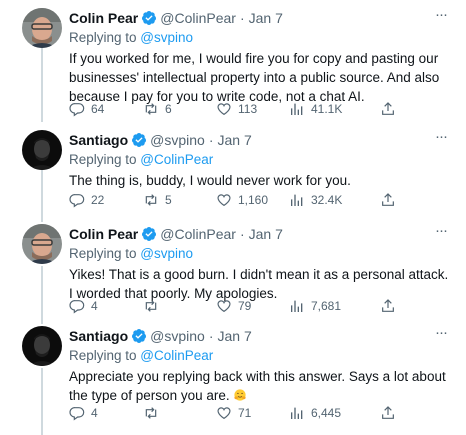 This screenshot has width=466, height=435. Describe the element at coordinates (98, 109) in the screenshot. I see `reply-count: 64` at that location.